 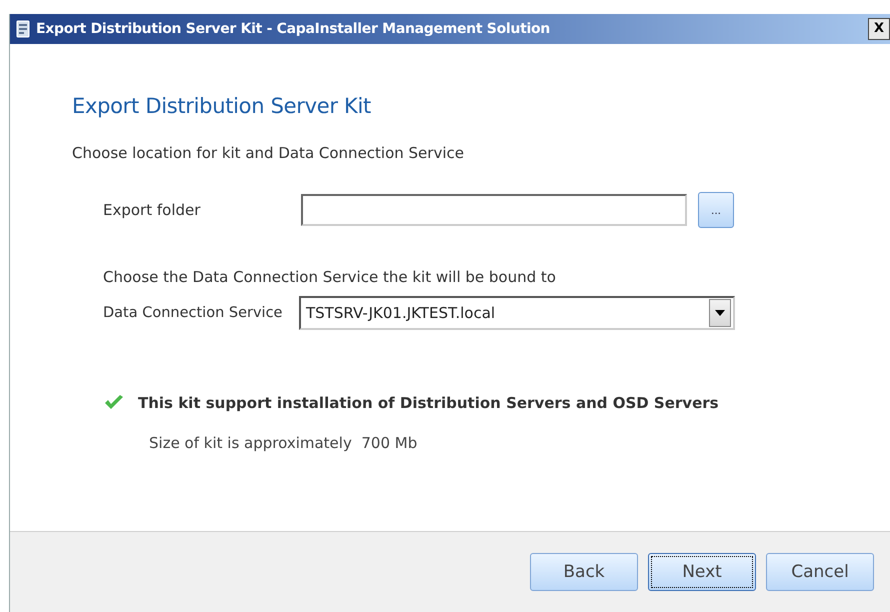 I want to click on app-icon, so click(x=23, y=29).